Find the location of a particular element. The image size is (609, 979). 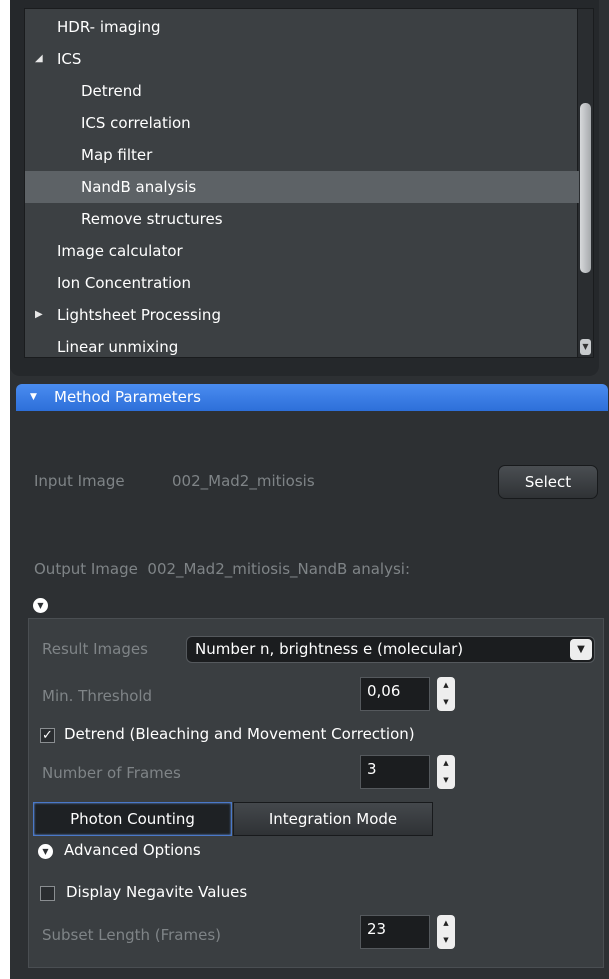

number-of-frames-stepper: ▲ ▼ is located at coordinates (446, 772).